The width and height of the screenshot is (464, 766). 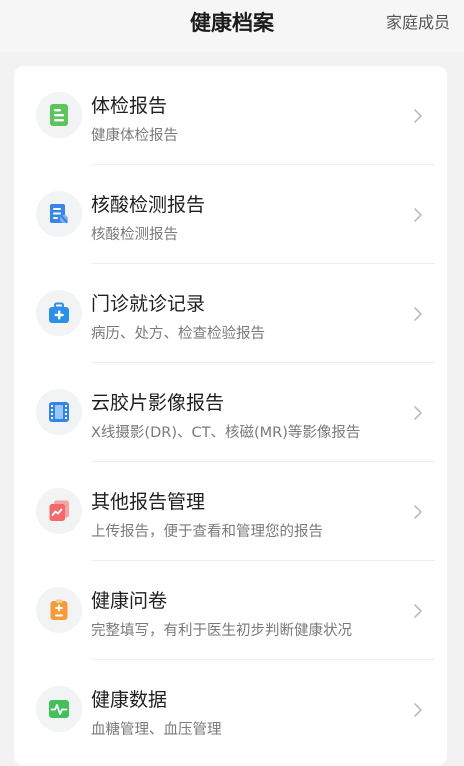 What do you see at coordinates (230, 214) in the screenshot?
I see `list-item-nucleic-test-report: 核酸检测报告 核酸检测报告` at bounding box center [230, 214].